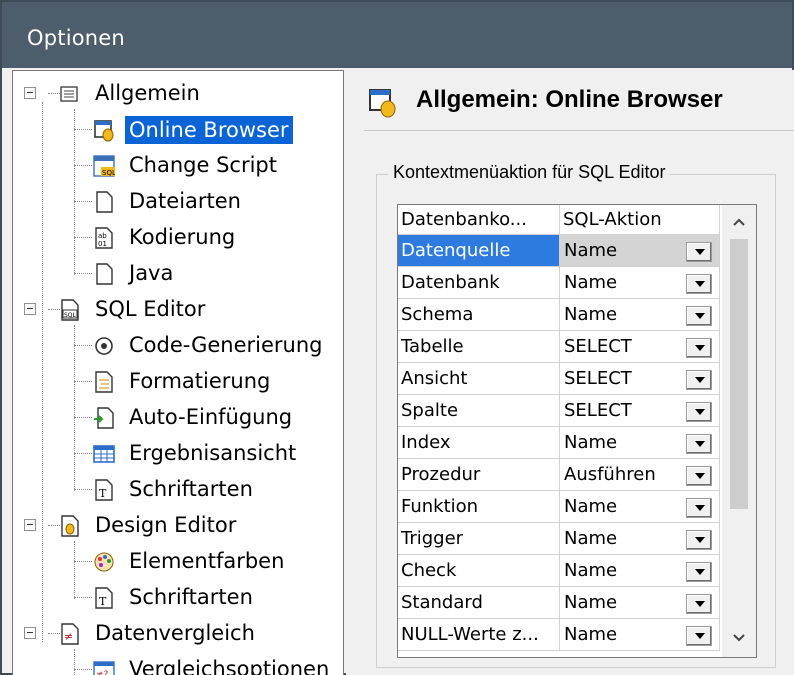 This screenshot has width=794, height=675. What do you see at coordinates (178, 202) in the screenshot?
I see `tree-item-dateiarten: Dateiarten` at bounding box center [178, 202].